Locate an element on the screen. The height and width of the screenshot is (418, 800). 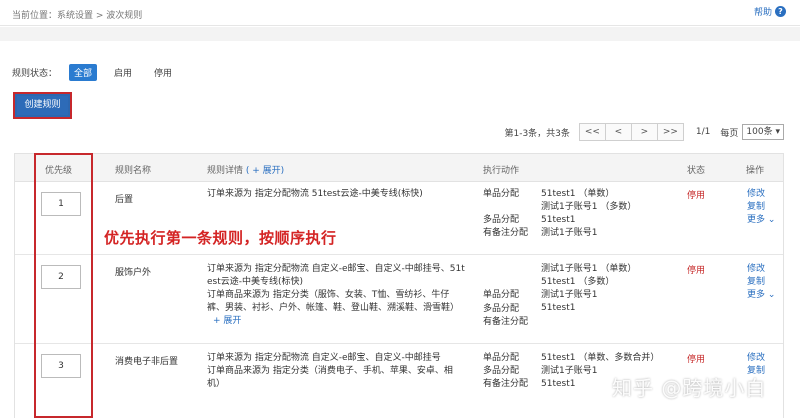
header-detail-label: 规则详情 is located at coordinates (225, 171).